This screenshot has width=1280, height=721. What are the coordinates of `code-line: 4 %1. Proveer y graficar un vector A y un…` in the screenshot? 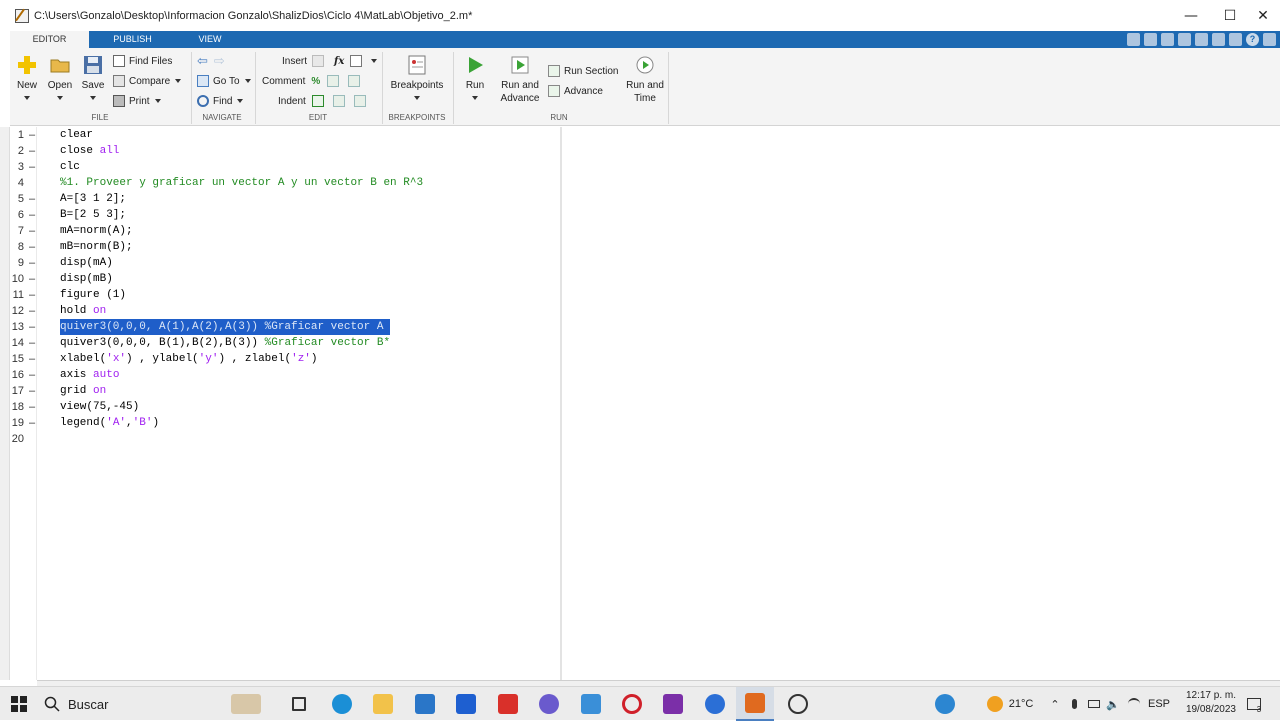 It's located at (285, 183).